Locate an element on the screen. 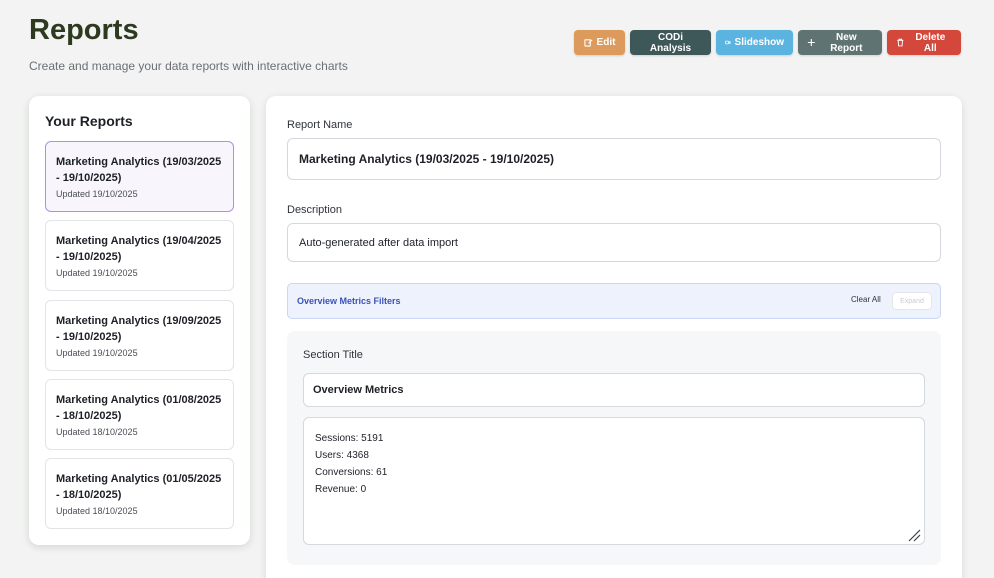  new-report-button: New Report is located at coordinates (840, 42).